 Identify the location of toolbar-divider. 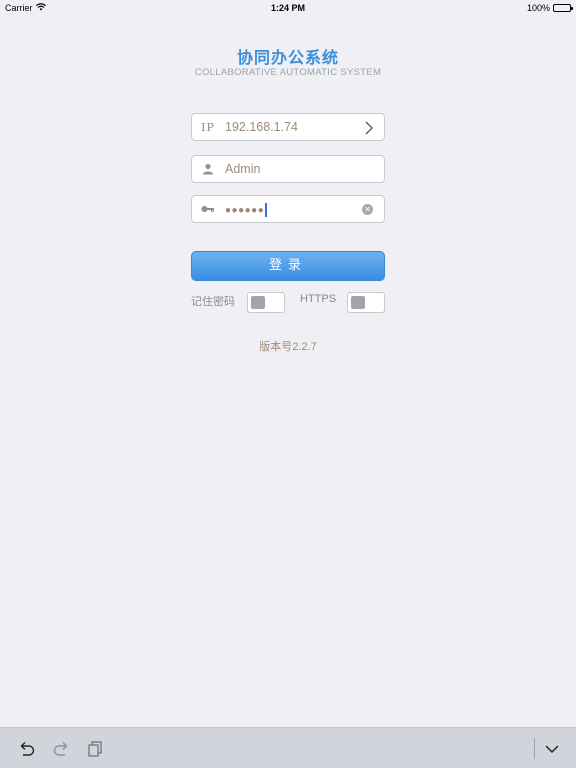
(534, 748).